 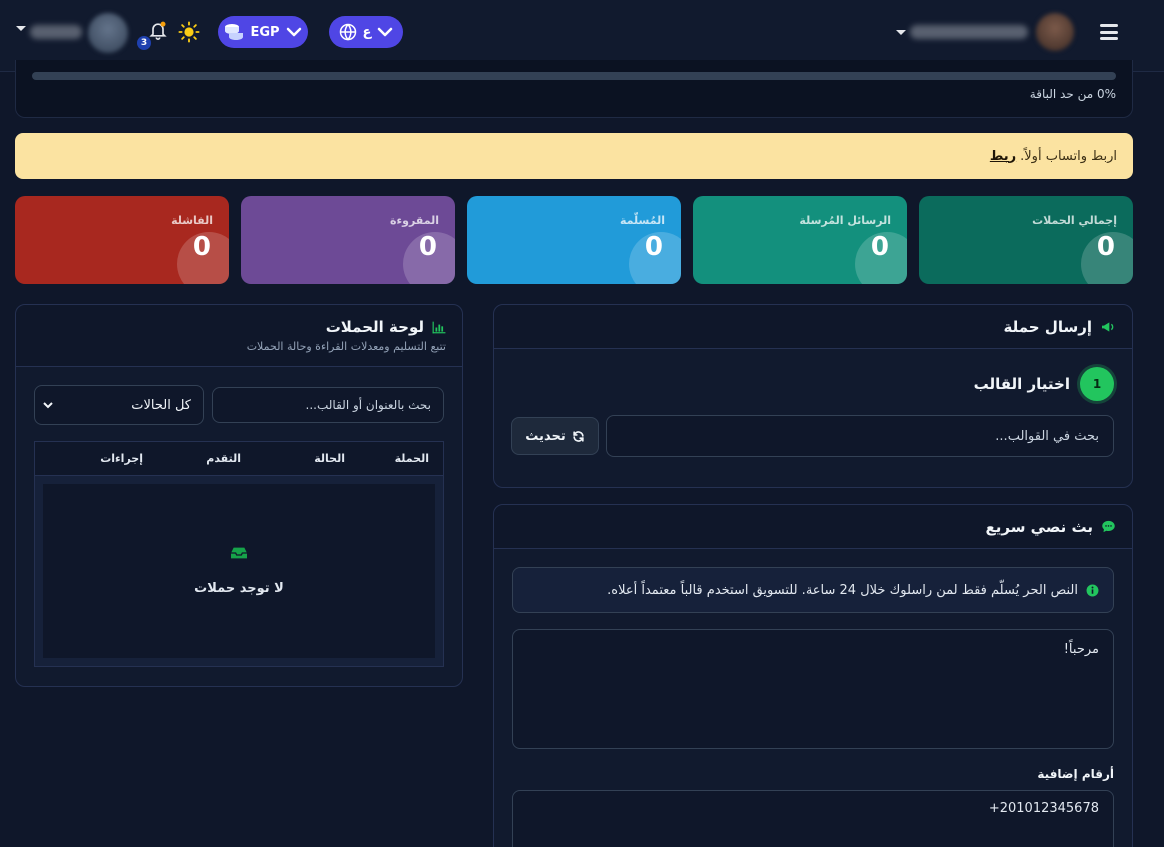 What do you see at coordinates (1055, 32) in the screenshot?
I see `account-avatar` at bounding box center [1055, 32].